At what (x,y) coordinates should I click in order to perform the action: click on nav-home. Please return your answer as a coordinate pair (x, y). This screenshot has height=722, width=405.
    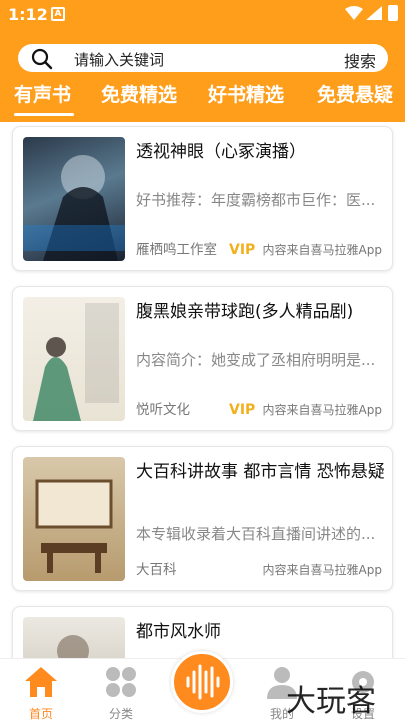
    Looking at the image, I should click on (41, 684).